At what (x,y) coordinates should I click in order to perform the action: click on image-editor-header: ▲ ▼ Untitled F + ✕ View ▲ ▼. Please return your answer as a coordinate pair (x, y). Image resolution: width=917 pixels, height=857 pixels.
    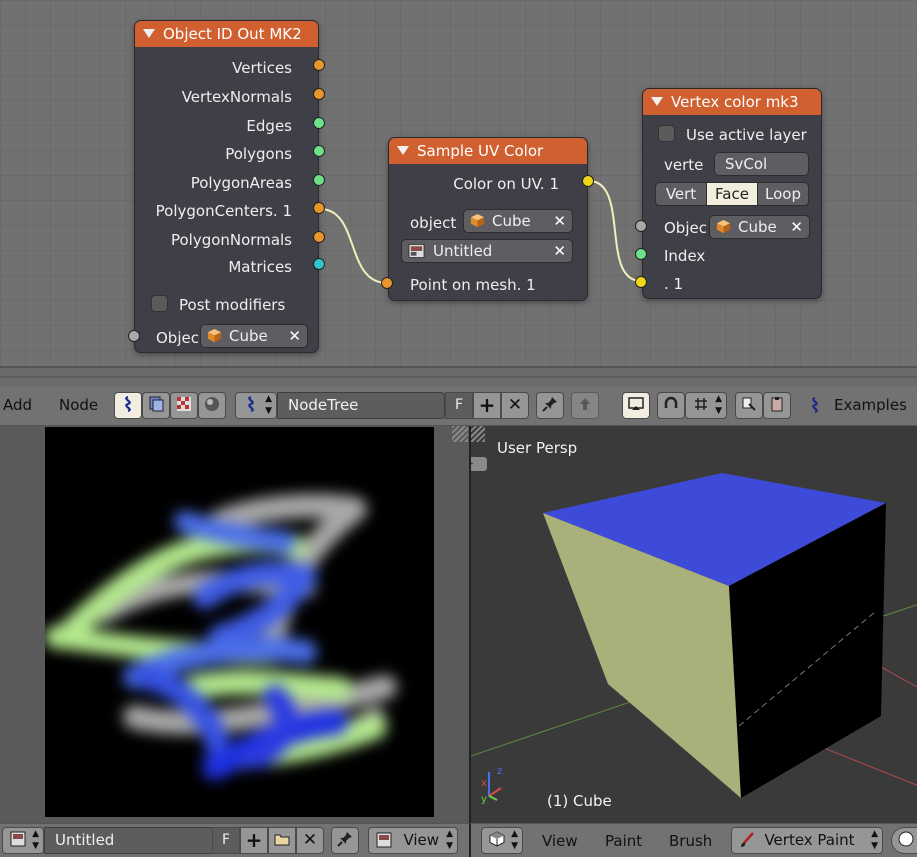
    Looking at the image, I should click on (234, 840).